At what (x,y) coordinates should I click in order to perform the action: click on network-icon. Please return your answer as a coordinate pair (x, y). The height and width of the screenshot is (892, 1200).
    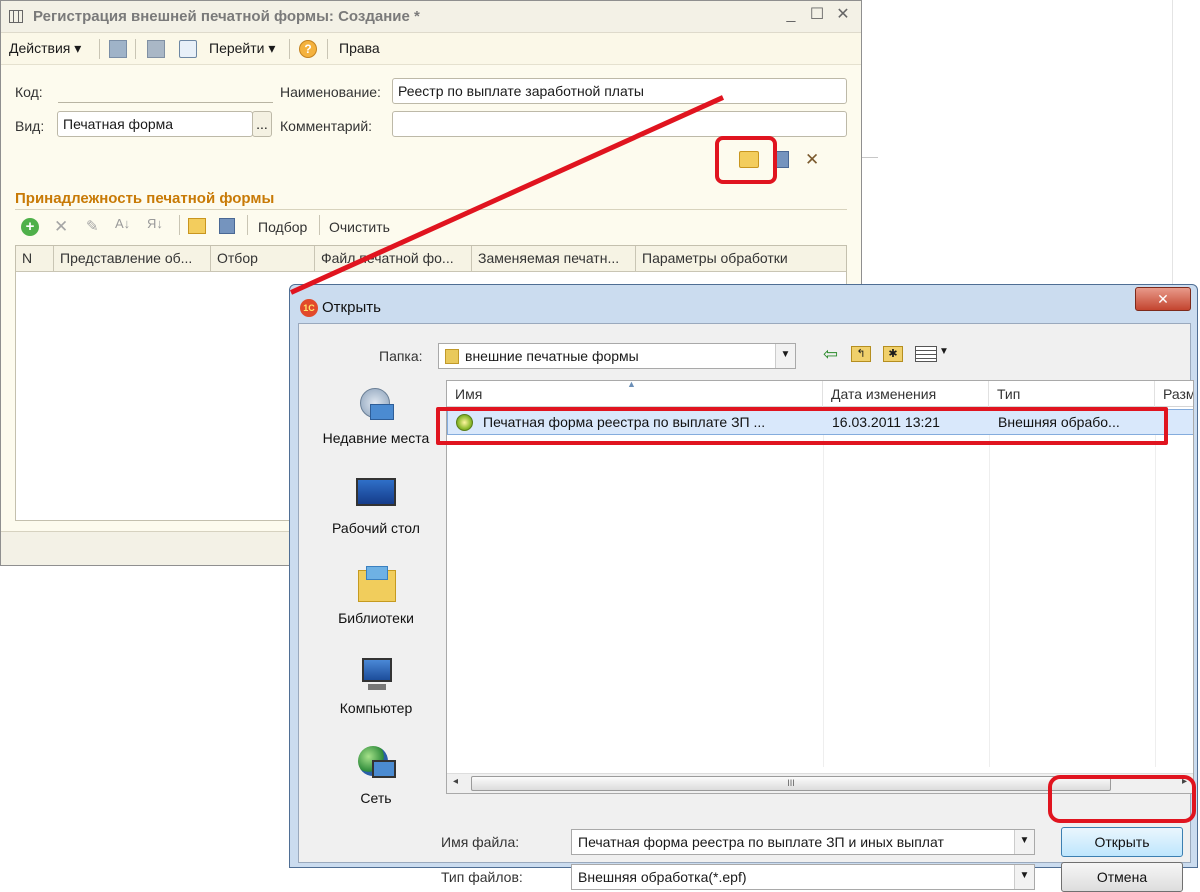
    Looking at the image, I should click on (376, 765).